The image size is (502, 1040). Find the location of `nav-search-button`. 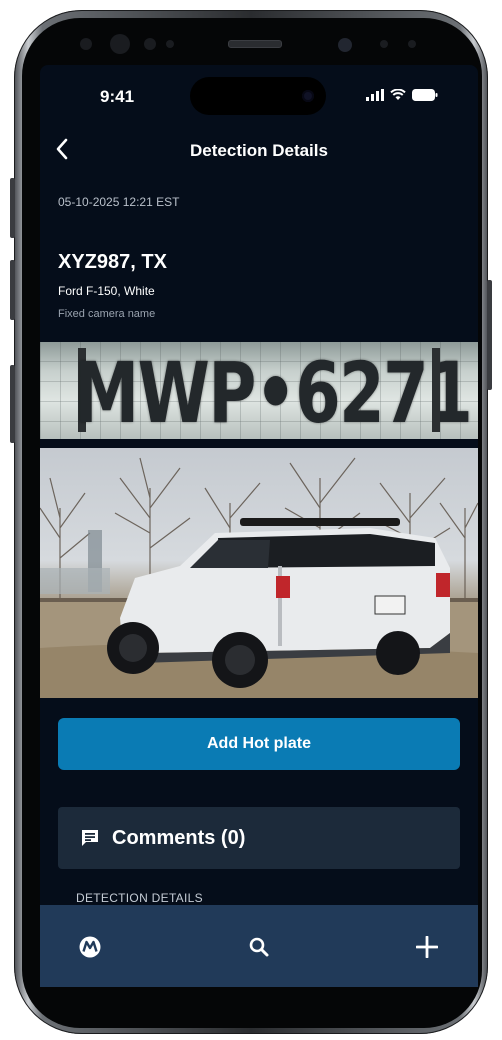

nav-search-button is located at coordinates (259, 947).